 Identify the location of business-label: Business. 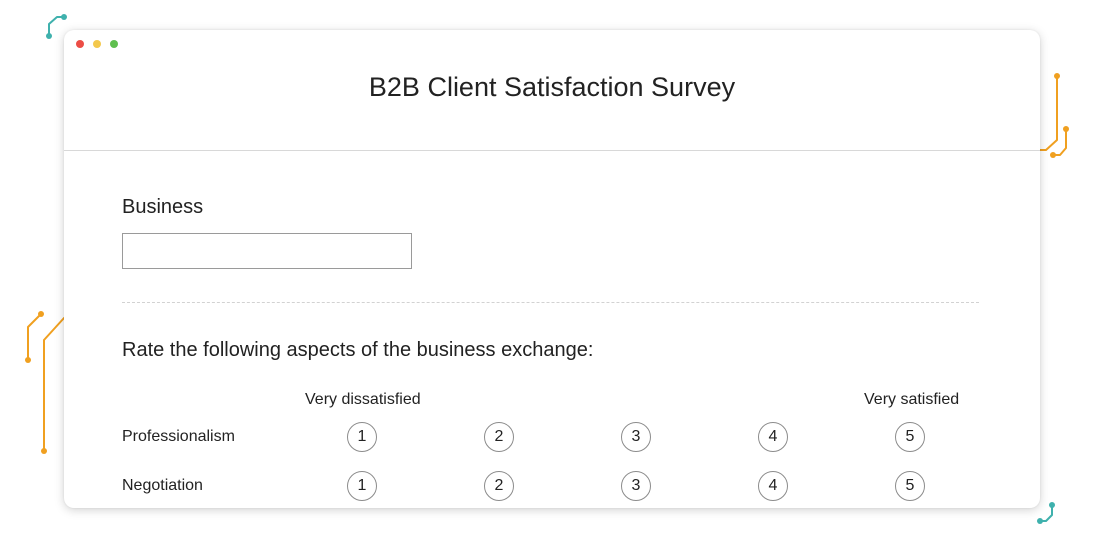
(163, 207).